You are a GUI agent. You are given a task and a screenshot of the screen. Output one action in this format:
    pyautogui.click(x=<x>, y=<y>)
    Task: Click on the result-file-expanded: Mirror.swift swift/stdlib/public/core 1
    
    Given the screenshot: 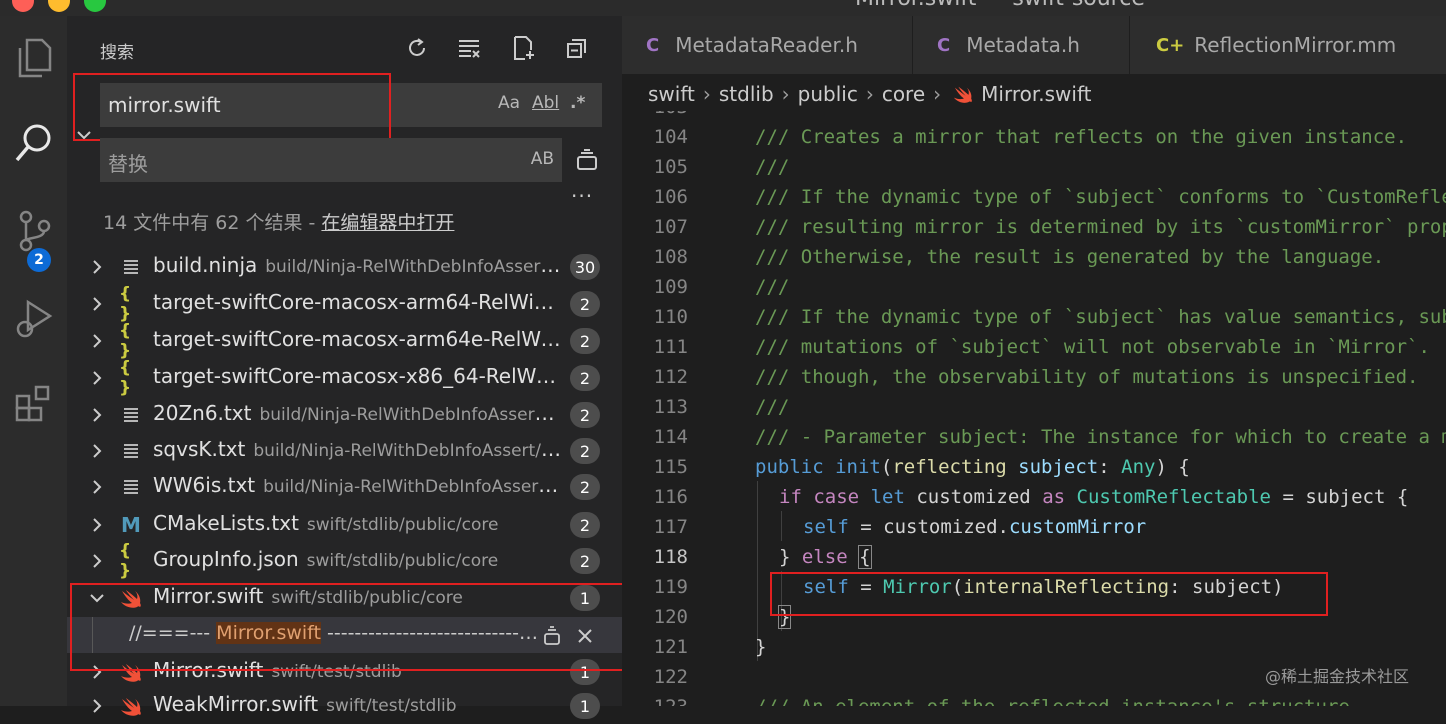 What is the action you would take?
    pyautogui.click(x=344, y=598)
    